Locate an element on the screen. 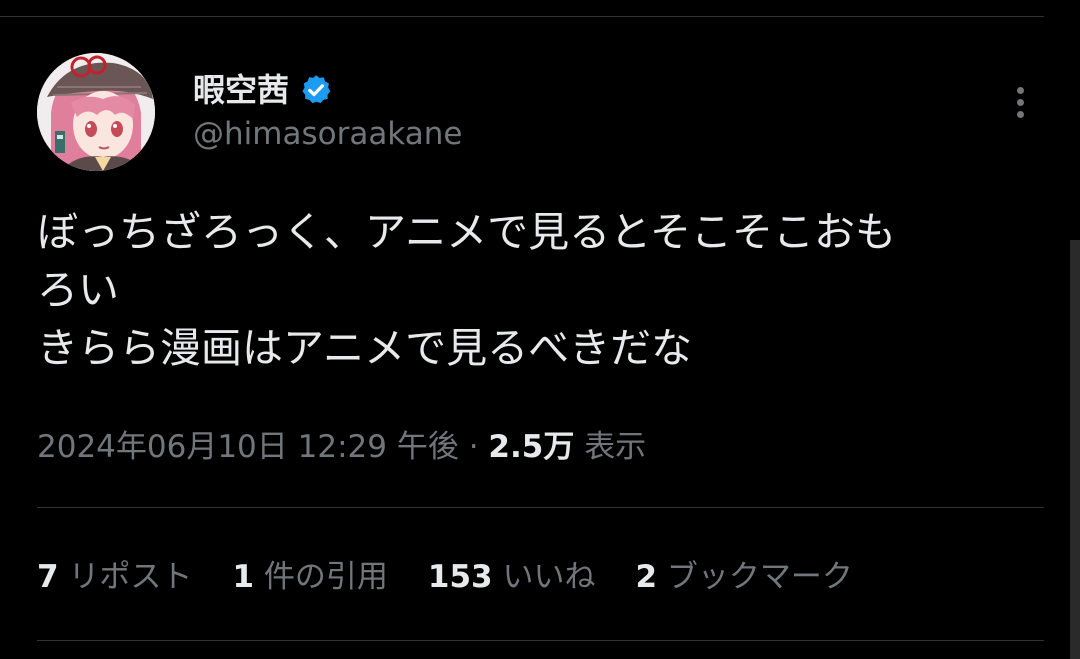 This screenshot has height=659, width=1080. display-name-row: 暇空茜 is located at coordinates (263, 90).